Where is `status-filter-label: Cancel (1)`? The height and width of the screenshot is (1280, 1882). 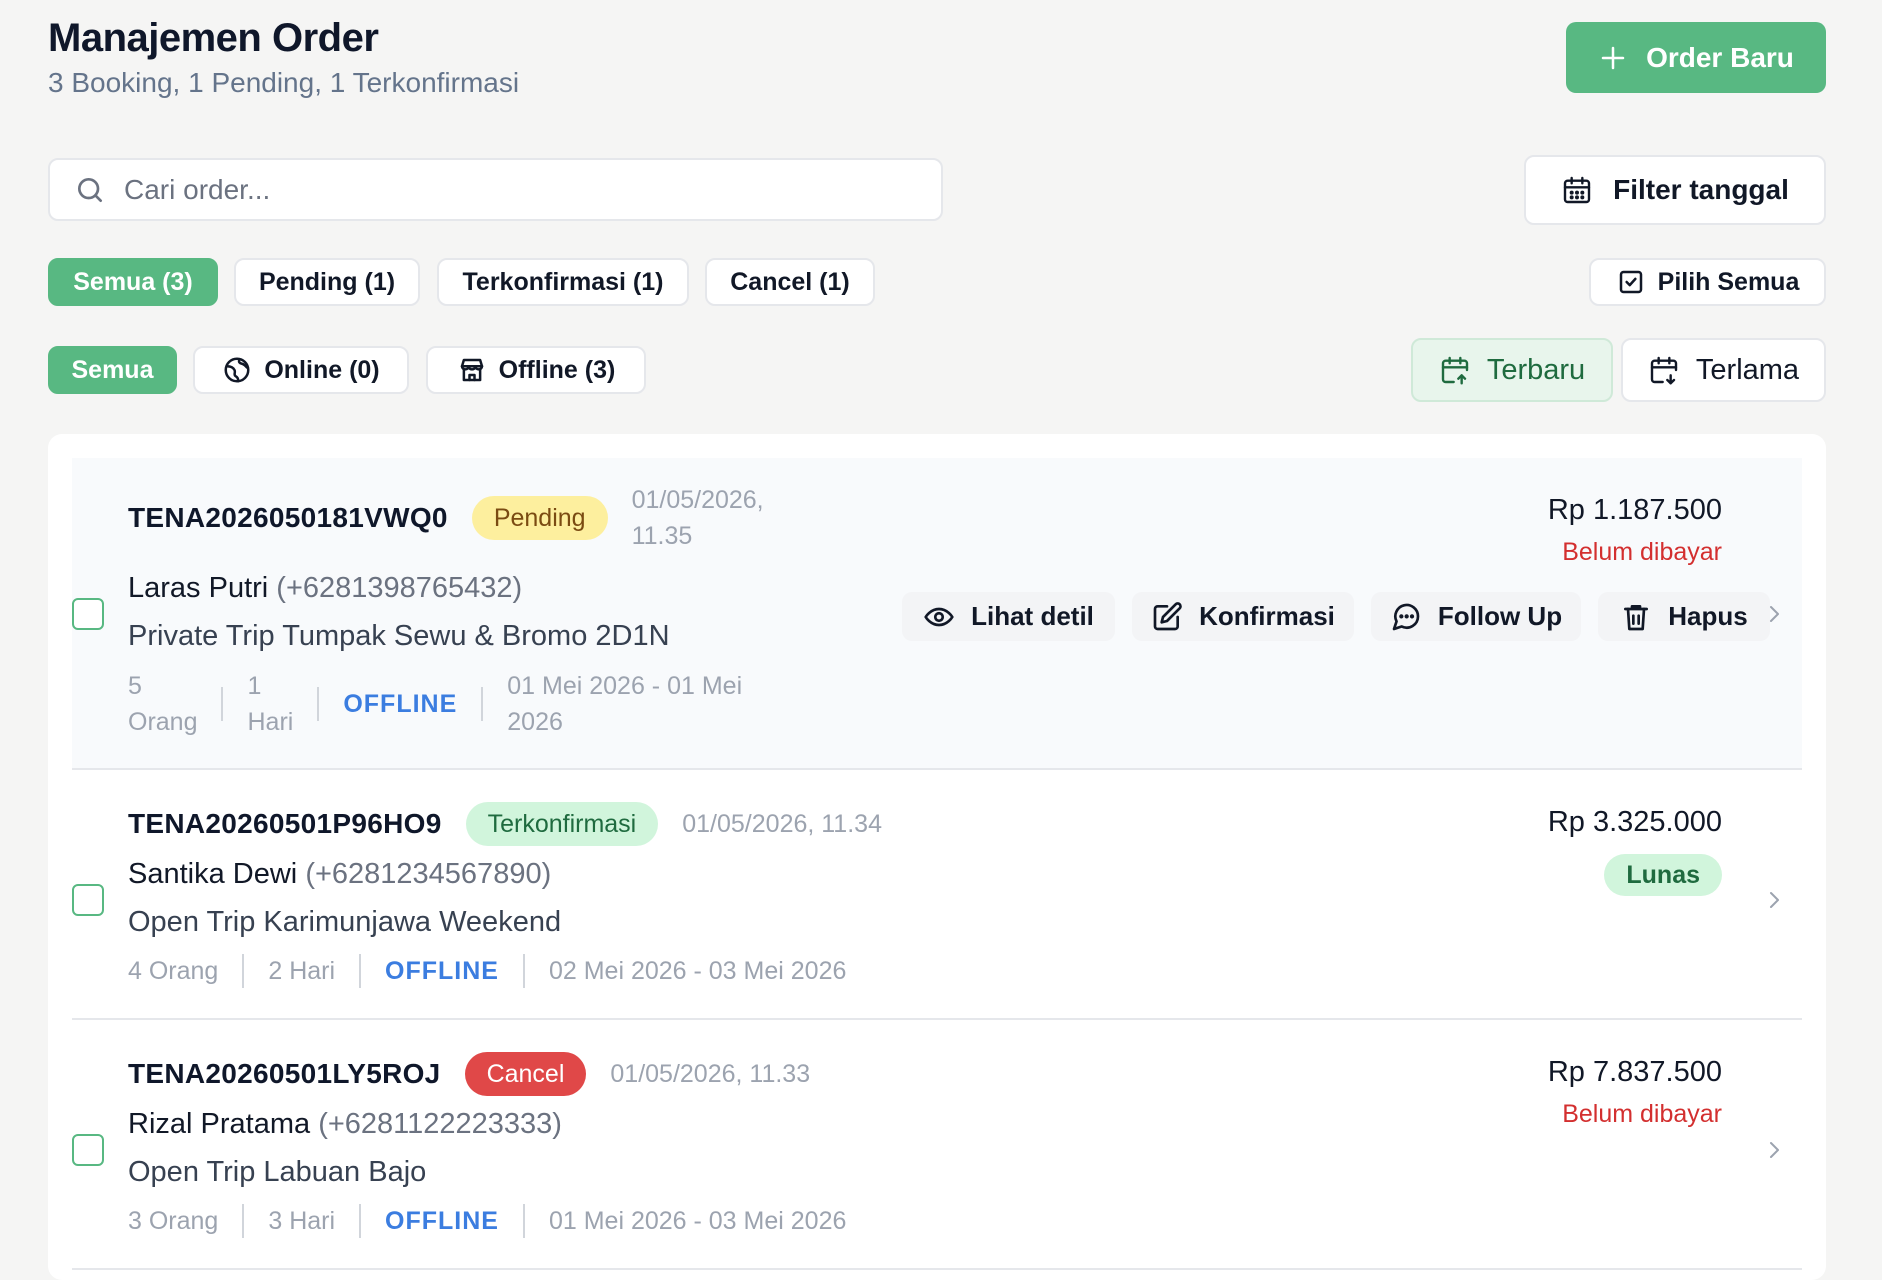 status-filter-label: Cancel (1) is located at coordinates (790, 281).